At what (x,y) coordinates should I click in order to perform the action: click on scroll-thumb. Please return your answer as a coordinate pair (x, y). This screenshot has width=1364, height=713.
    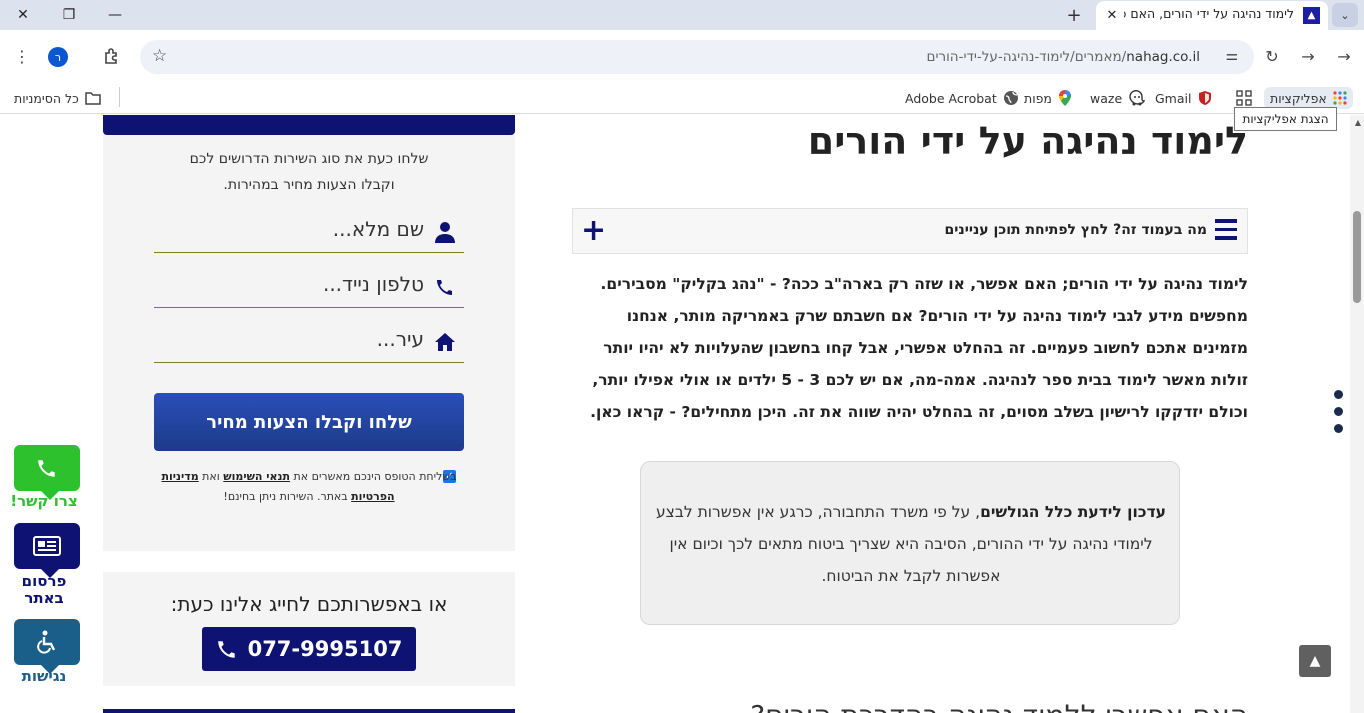
    Looking at the image, I should click on (1357, 257).